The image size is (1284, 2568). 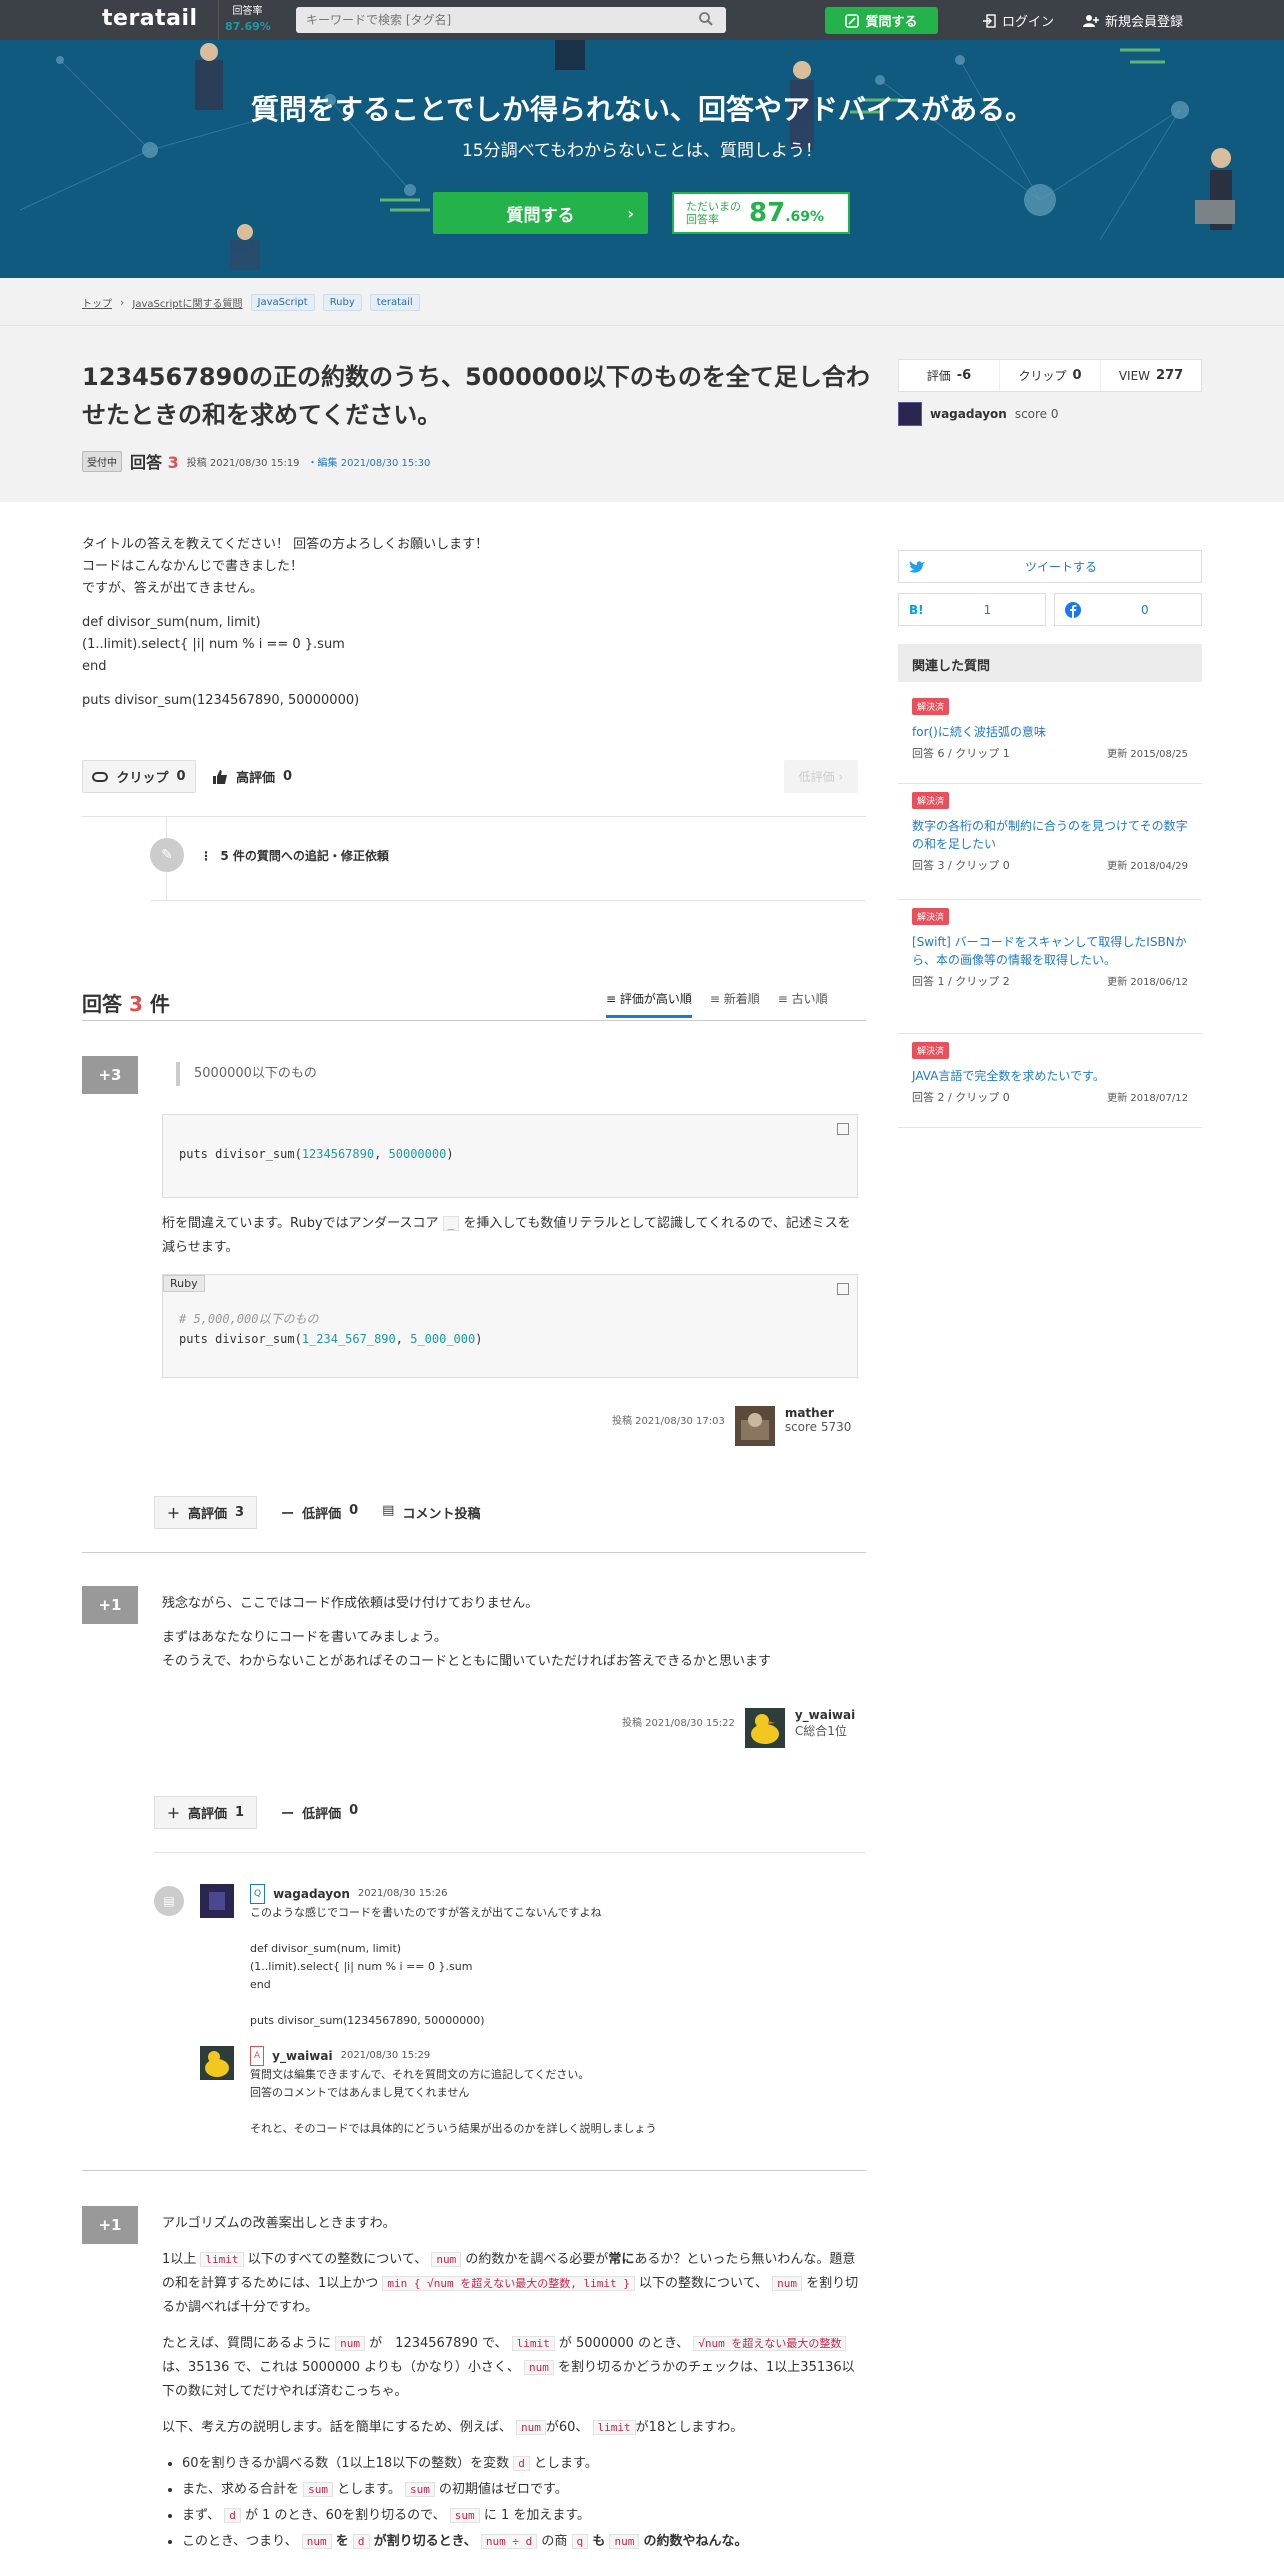 What do you see at coordinates (1050, 732) in the screenshot?
I see `related-question-link: for()に続く波括弧の意味` at bounding box center [1050, 732].